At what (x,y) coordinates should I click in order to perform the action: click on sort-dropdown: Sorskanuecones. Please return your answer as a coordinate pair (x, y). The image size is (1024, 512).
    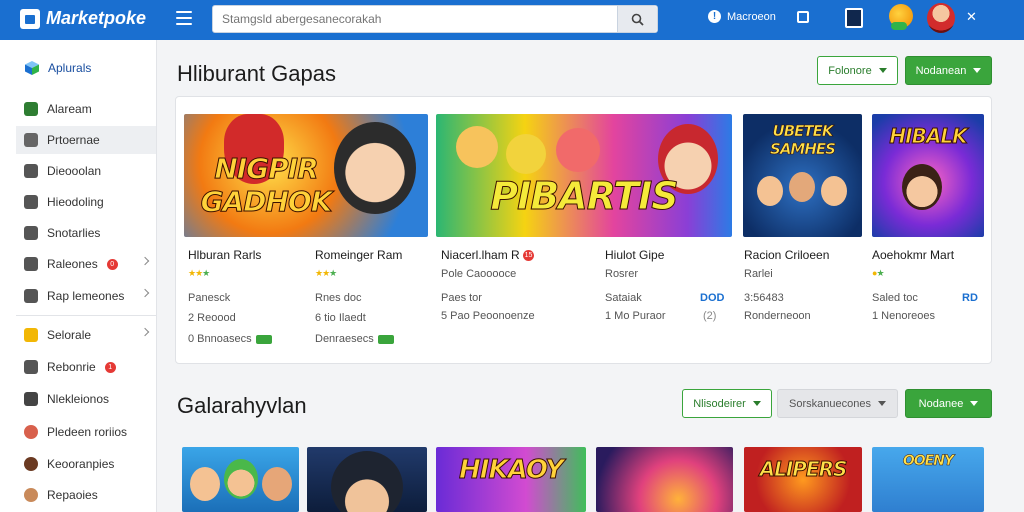
    Looking at the image, I should click on (837, 403).